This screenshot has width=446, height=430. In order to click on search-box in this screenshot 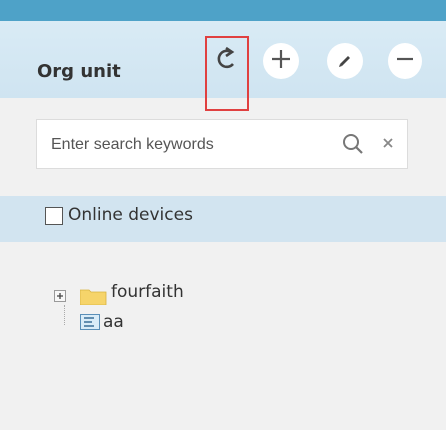, I will do `click(222, 144)`.